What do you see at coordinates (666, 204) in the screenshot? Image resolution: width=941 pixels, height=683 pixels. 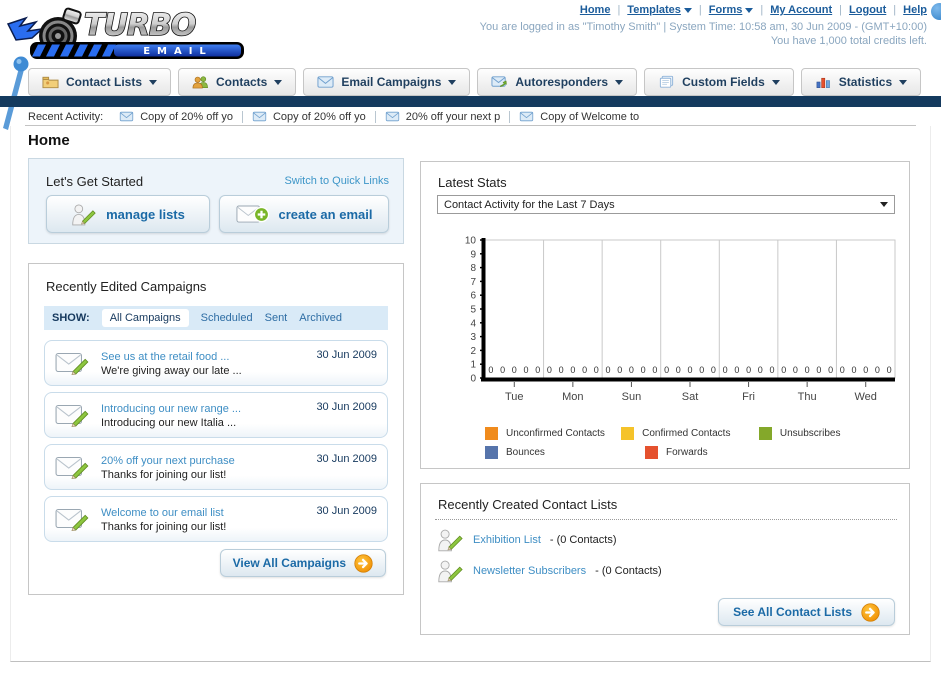 I see `stats-activity-dropdown: Contact Activity for the Last 7 Days` at bounding box center [666, 204].